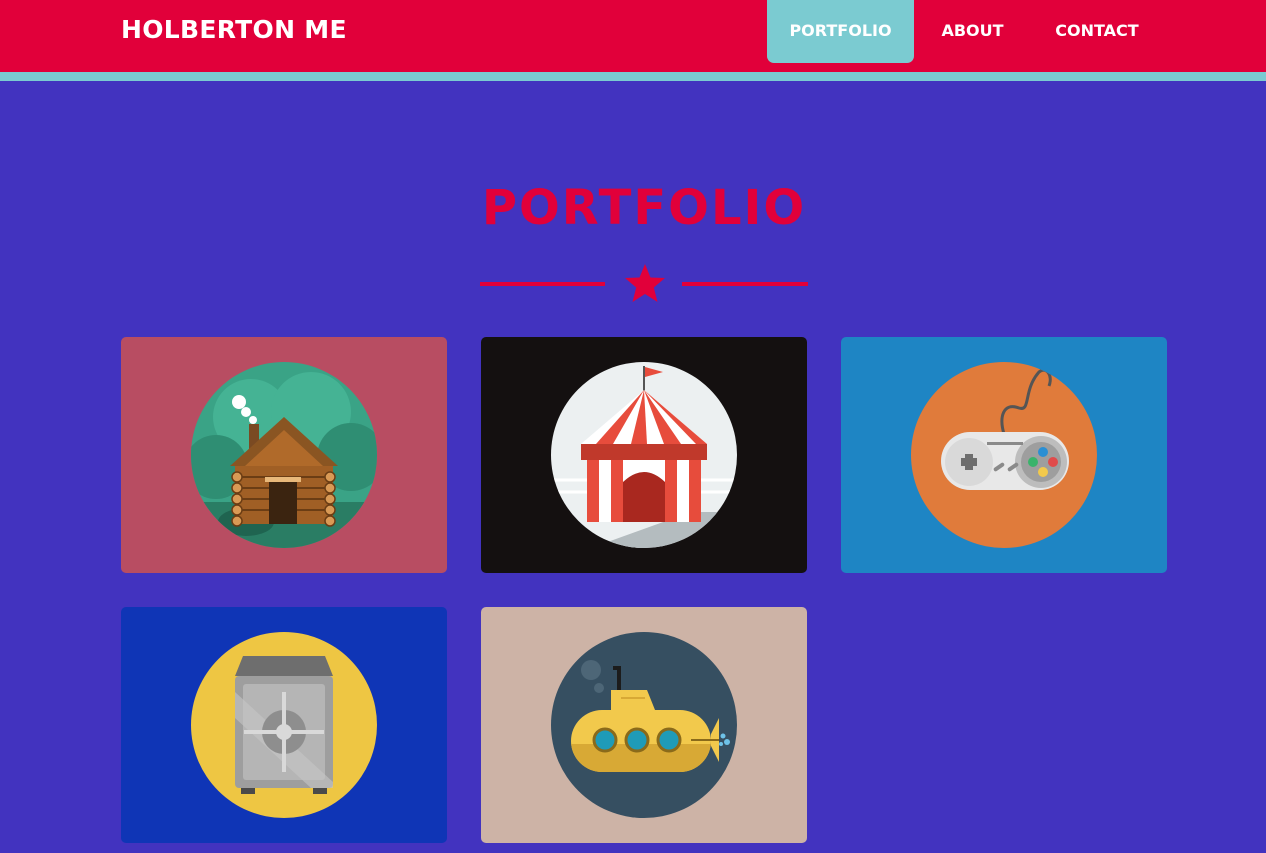 The image size is (1266, 853). I want to click on circus-tent-icon, so click(644, 455).